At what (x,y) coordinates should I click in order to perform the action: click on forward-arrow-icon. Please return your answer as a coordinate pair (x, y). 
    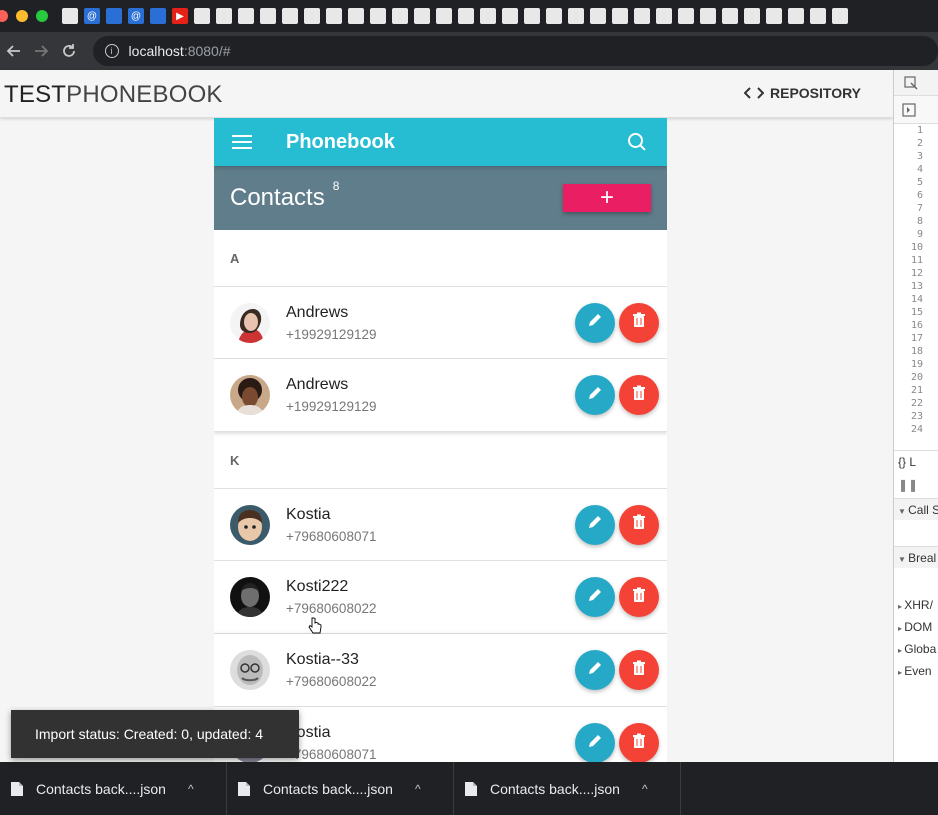
    Looking at the image, I should click on (42, 51).